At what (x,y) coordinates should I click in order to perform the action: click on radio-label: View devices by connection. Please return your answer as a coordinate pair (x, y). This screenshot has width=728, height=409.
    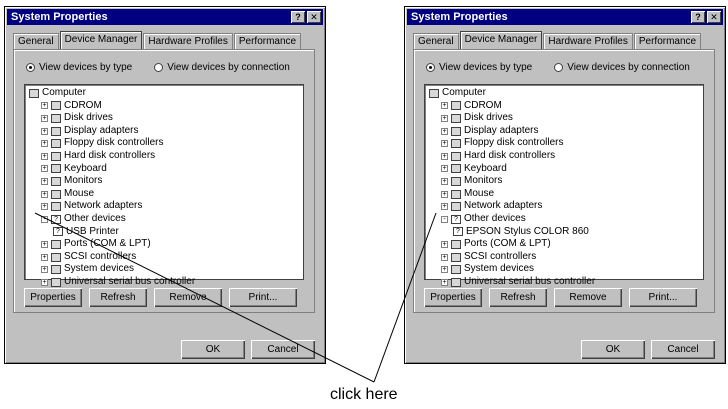
    Looking at the image, I should click on (628, 67).